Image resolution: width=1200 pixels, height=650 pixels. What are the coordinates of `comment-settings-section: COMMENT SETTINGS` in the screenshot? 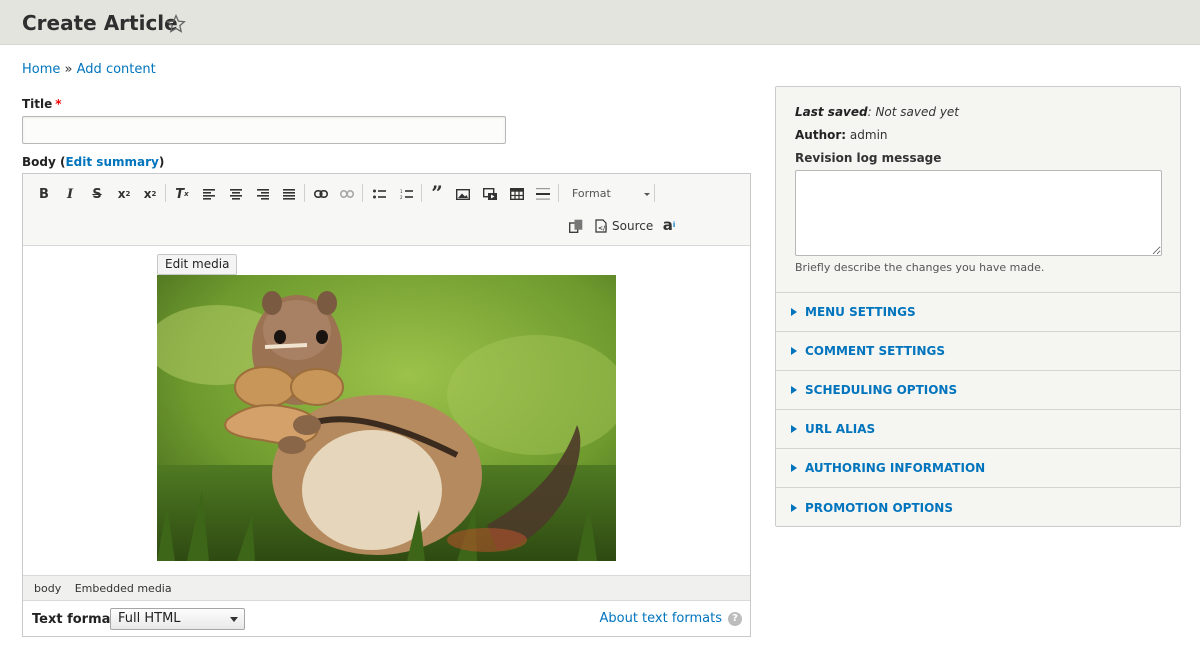 It's located at (978, 351).